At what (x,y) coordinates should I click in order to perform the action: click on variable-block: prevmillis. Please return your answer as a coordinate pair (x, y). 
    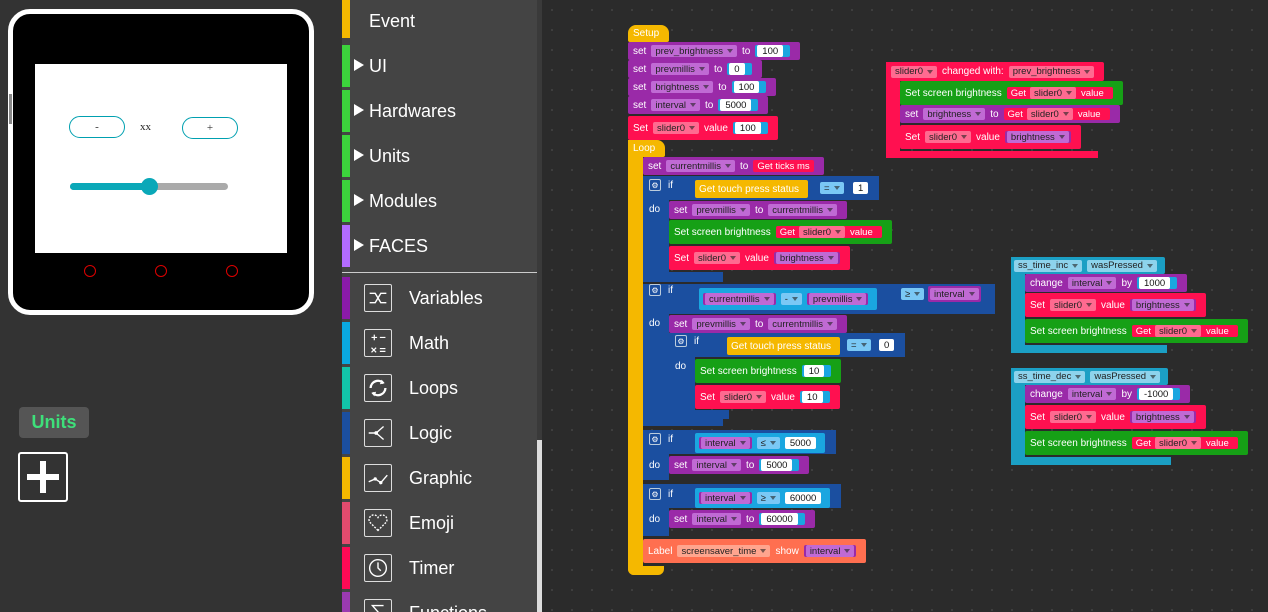
    Looking at the image, I should click on (837, 299).